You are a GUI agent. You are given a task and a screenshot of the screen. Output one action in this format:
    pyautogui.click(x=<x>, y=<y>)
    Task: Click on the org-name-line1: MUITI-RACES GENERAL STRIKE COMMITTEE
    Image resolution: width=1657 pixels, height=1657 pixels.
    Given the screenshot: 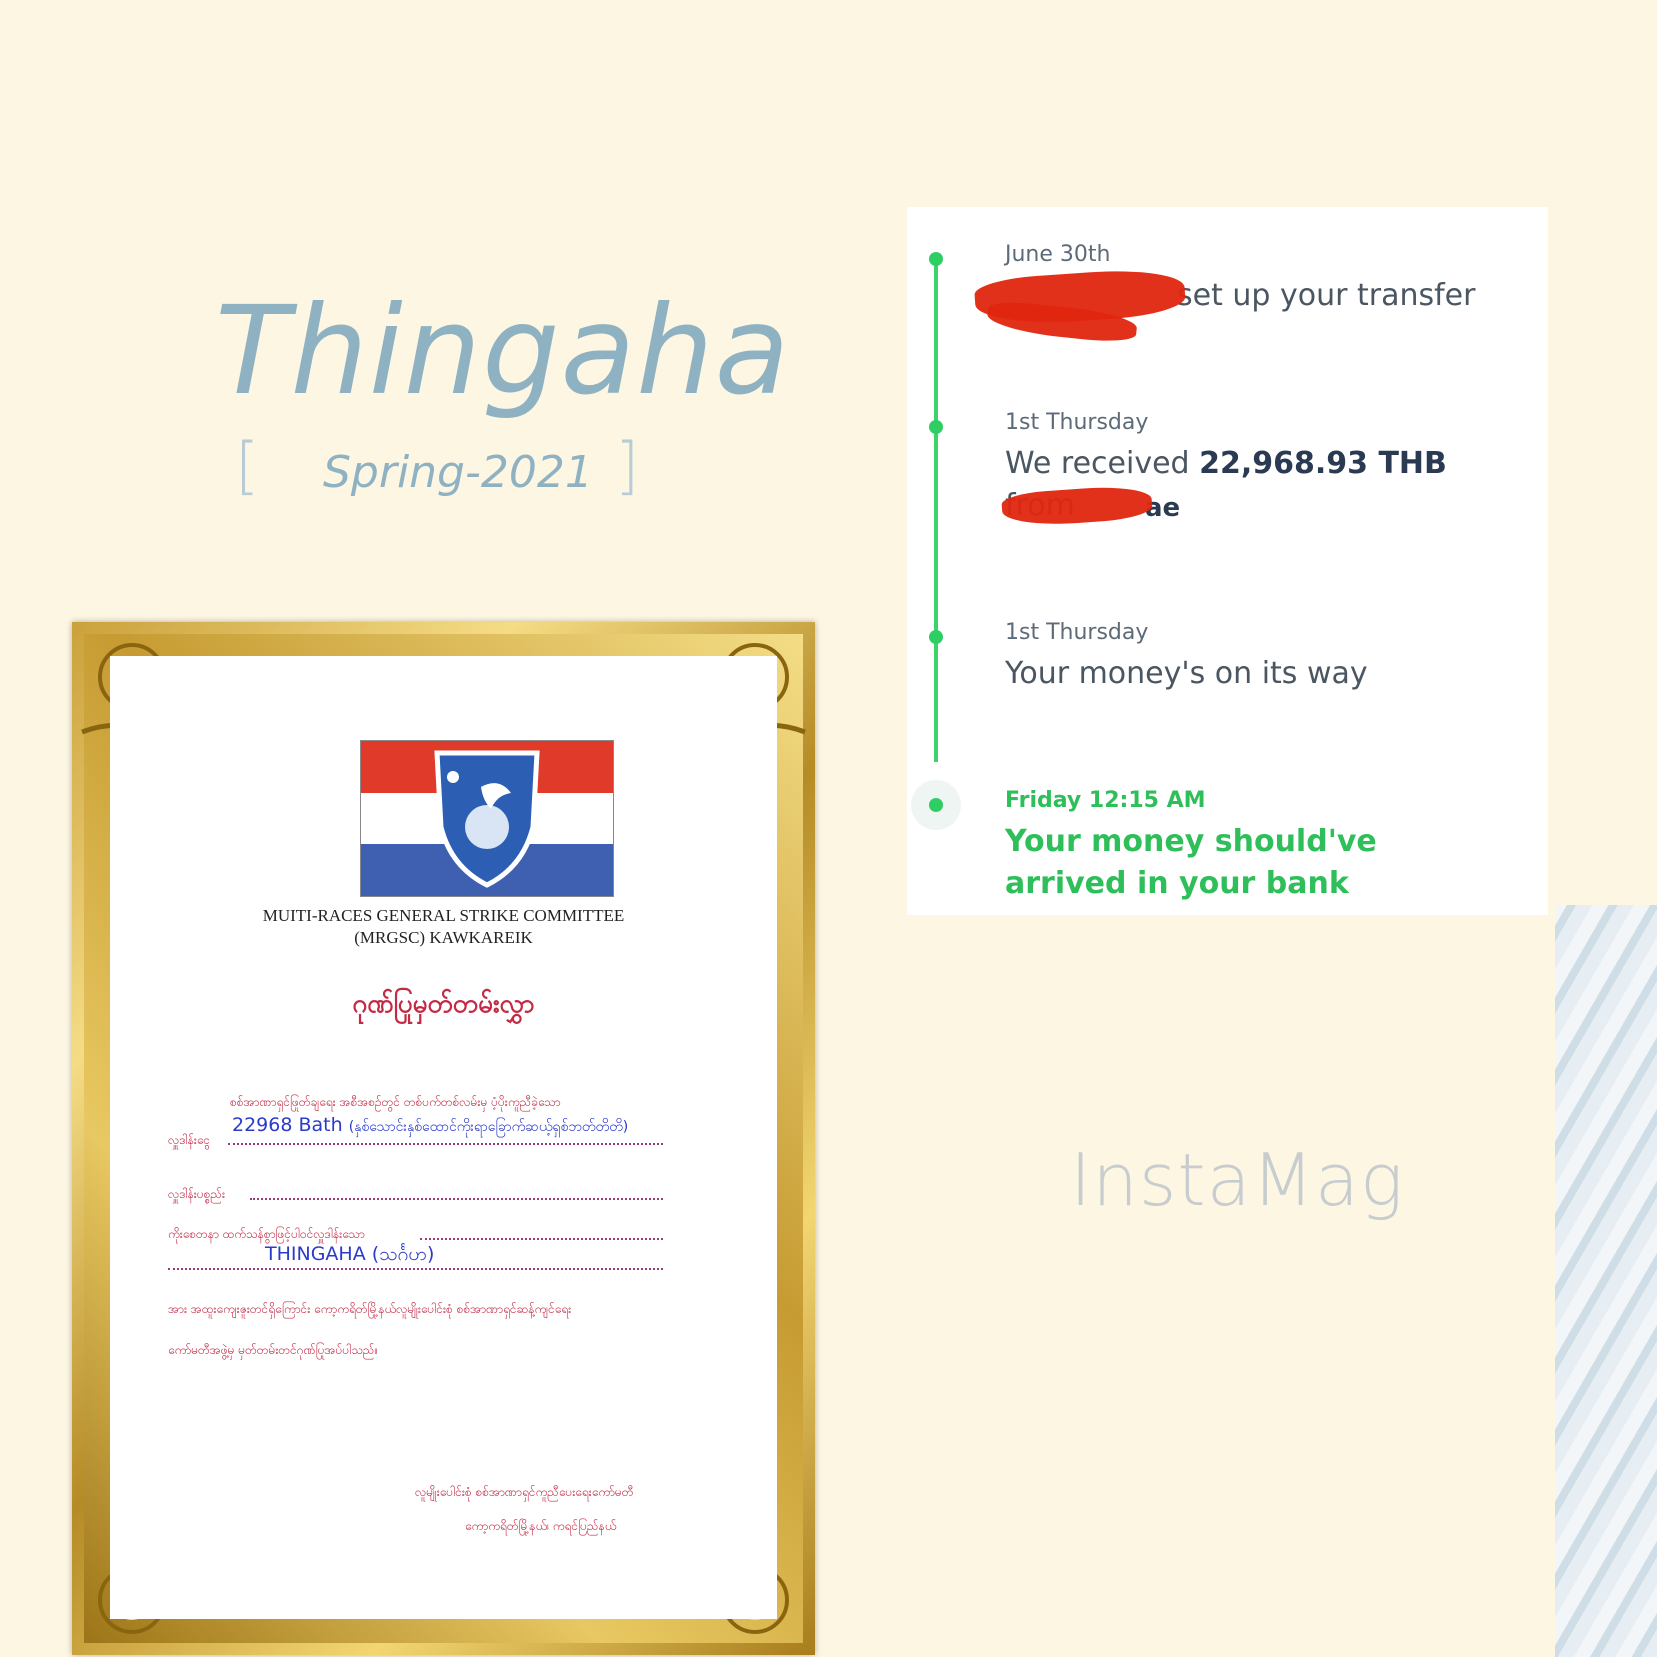 What is the action you would take?
    pyautogui.click(x=443, y=915)
    